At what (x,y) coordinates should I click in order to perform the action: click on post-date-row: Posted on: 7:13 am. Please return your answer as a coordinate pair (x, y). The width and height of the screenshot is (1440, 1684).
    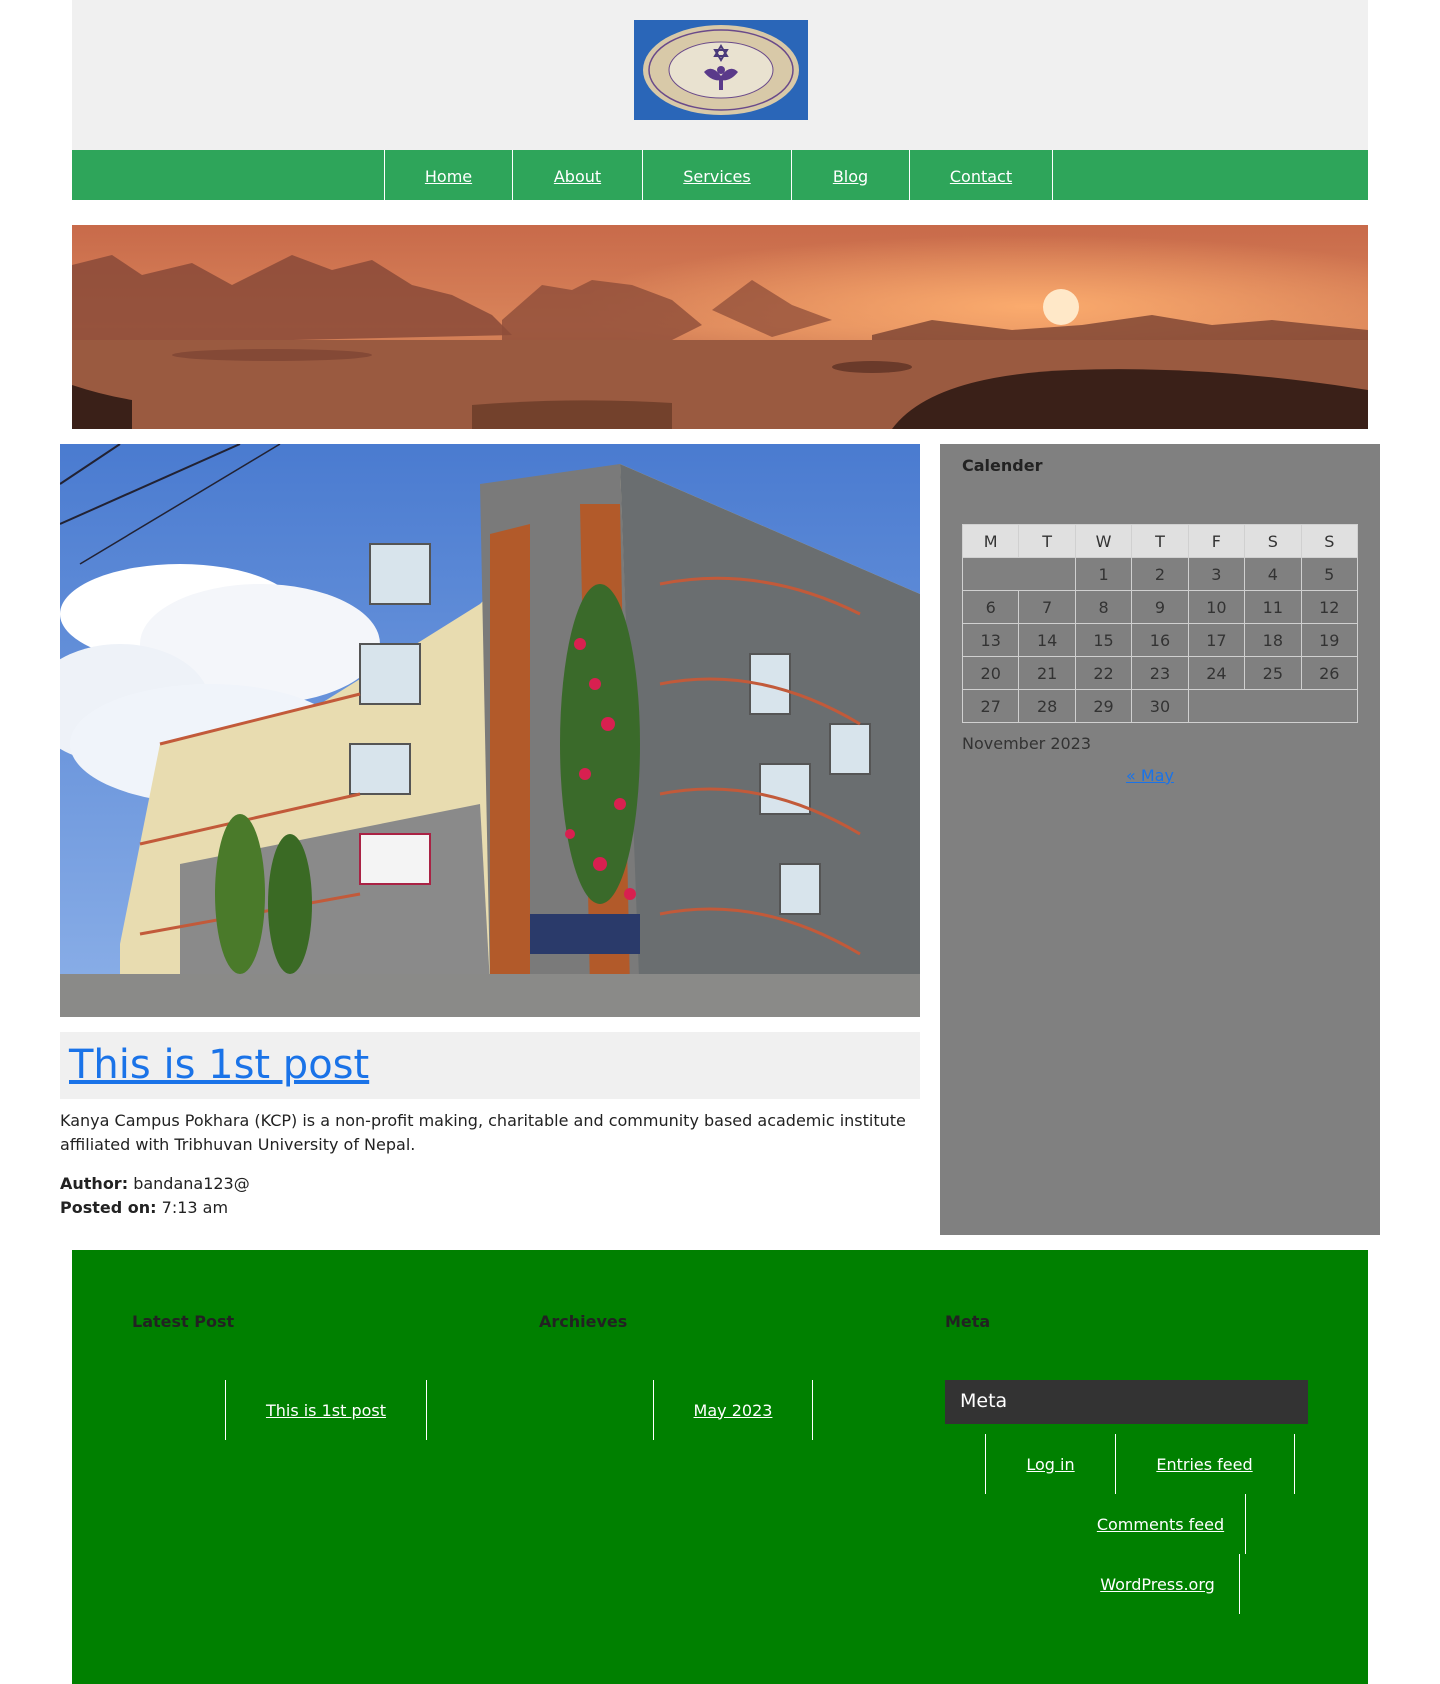
    Looking at the image, I should click on (155, 1208).